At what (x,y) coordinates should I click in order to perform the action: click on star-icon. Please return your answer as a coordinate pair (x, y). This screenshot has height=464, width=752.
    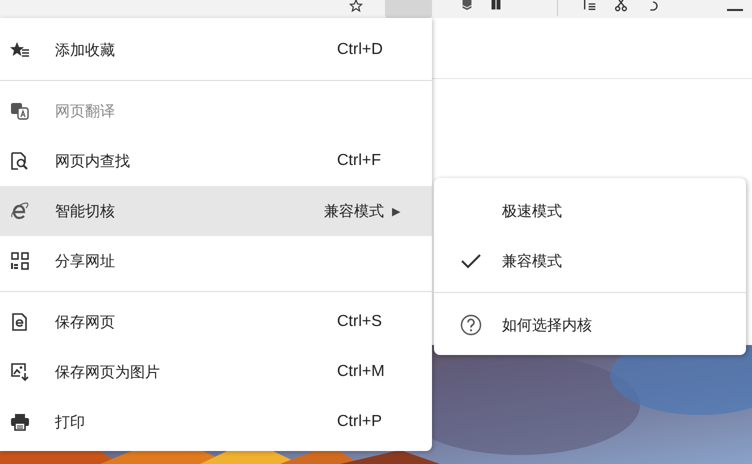
    Looking at the image, I should click on (356, 6).